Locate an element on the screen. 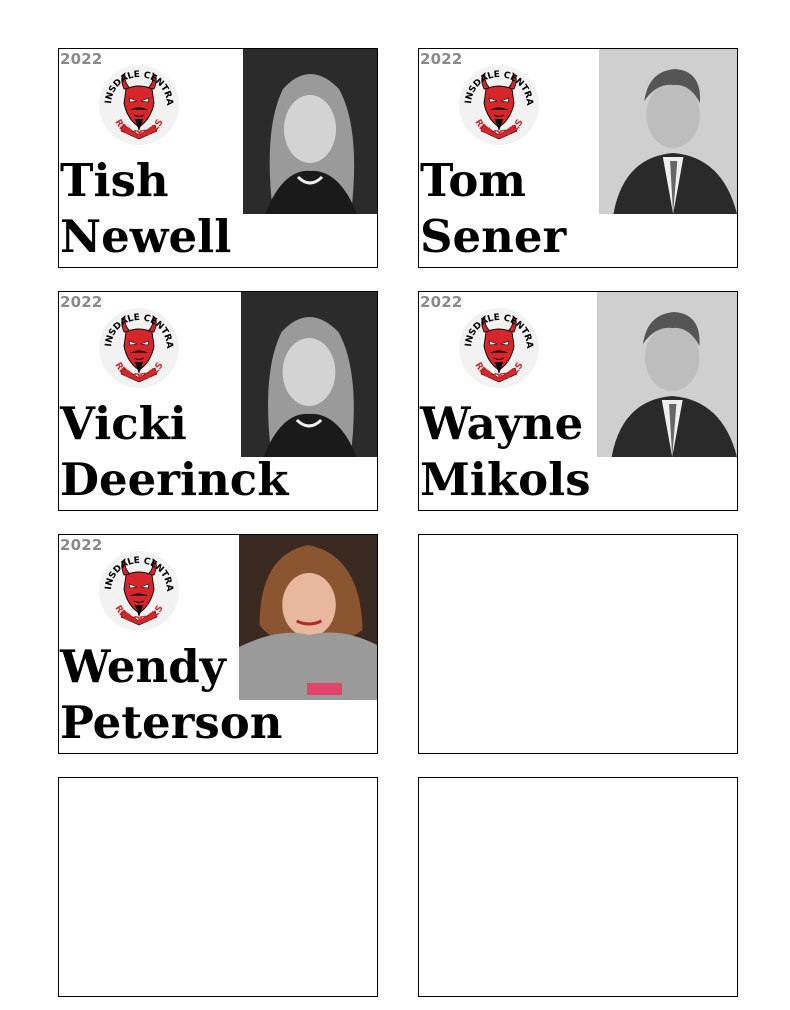 The height and width of the screenshot is (1010, 790). student-name: Vicki Deerinck is located at coordinates (174, 452).